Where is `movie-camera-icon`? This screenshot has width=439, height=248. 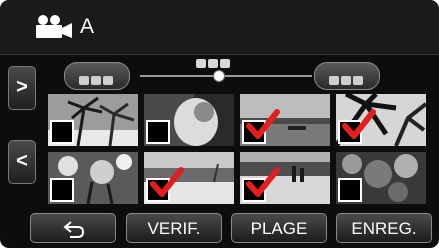 movie-camera-icon is located at coordinates (54, 26).